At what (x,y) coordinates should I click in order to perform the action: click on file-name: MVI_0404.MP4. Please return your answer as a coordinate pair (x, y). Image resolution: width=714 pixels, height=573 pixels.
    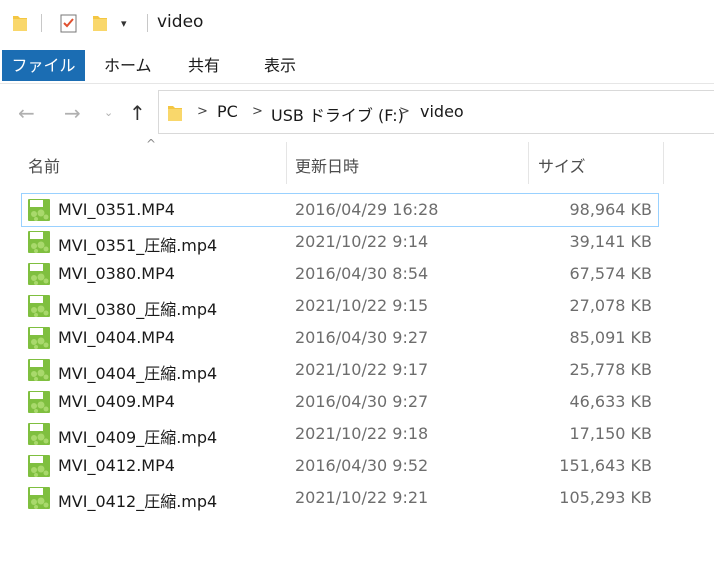
    Looking at the image, I should click on (116, 337).